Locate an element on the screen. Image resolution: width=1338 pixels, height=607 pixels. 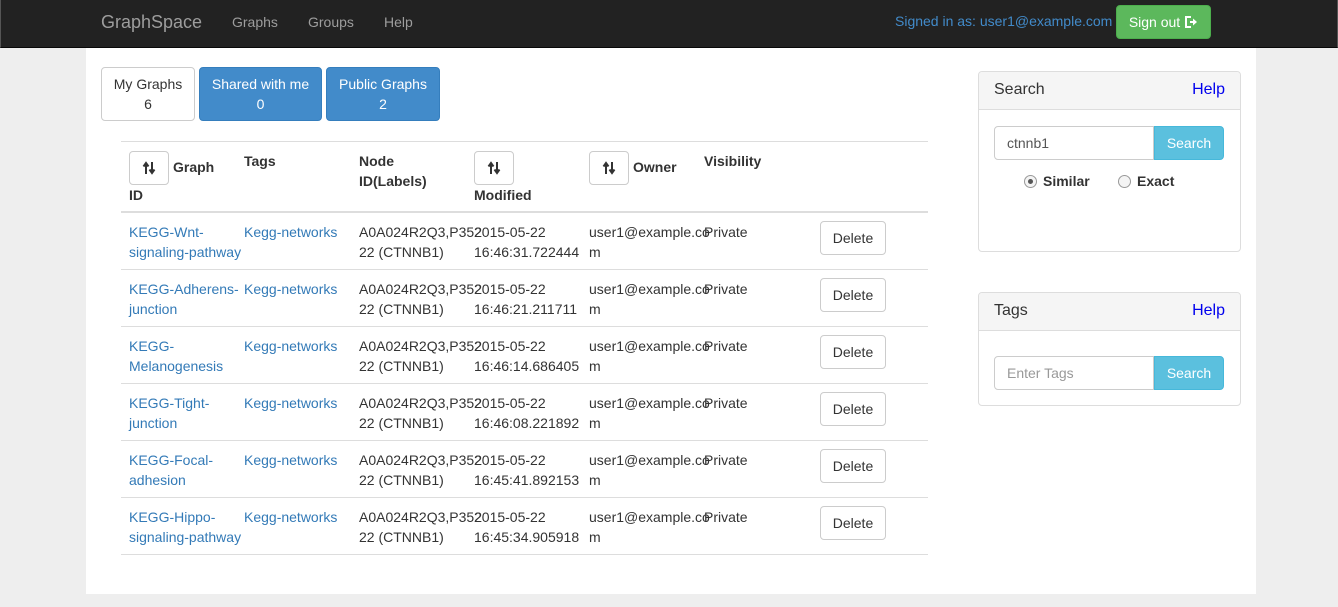
graph-id-link: KEGG-Tight-junction is located at coordinates (169, 413).